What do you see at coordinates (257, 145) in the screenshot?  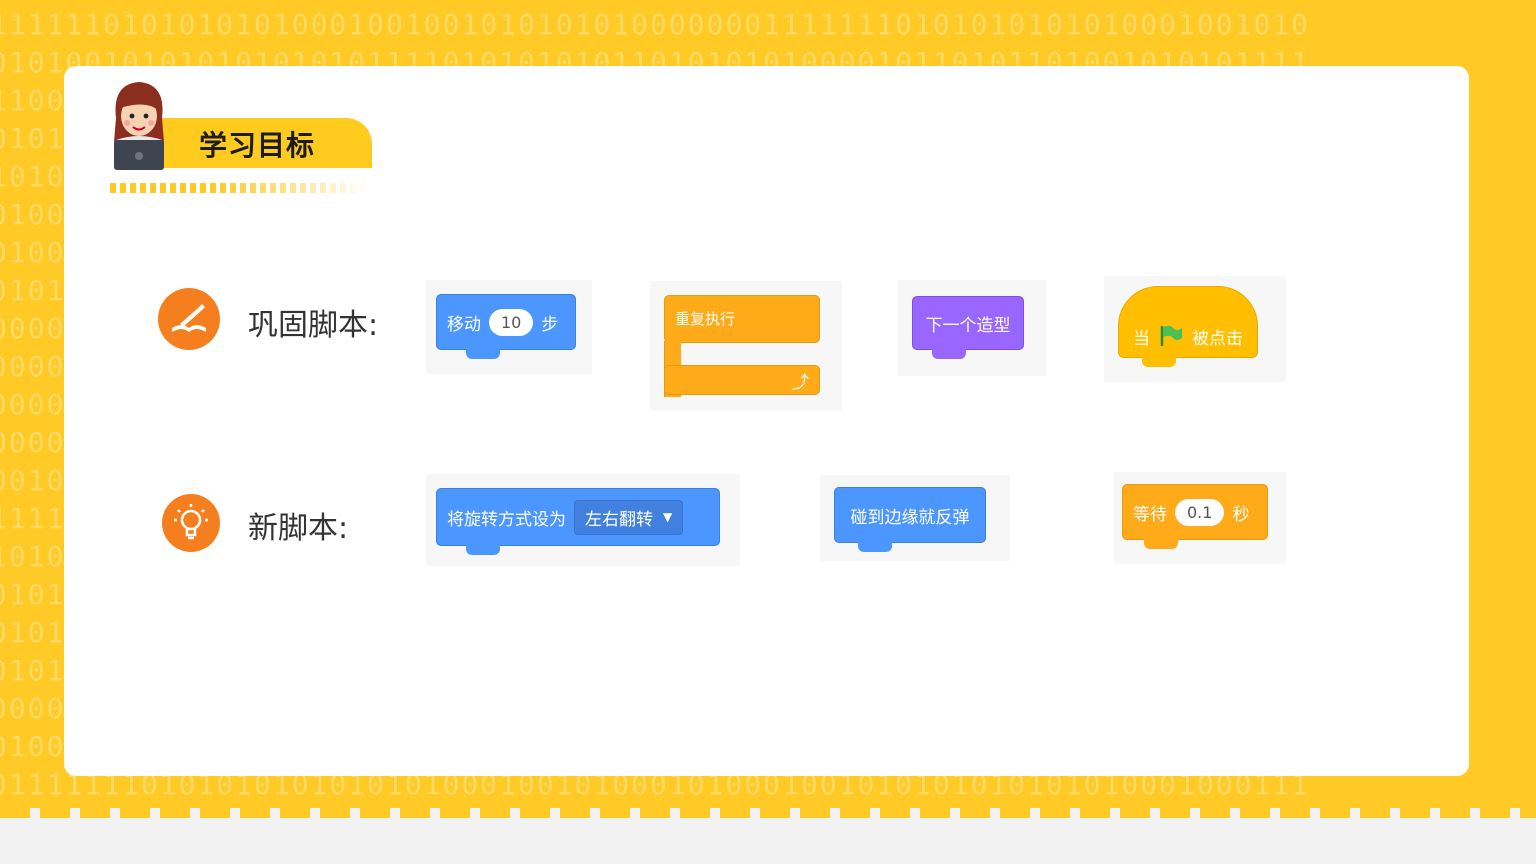 I see `page-title: 学习目标` at bounding box center [257, 145].